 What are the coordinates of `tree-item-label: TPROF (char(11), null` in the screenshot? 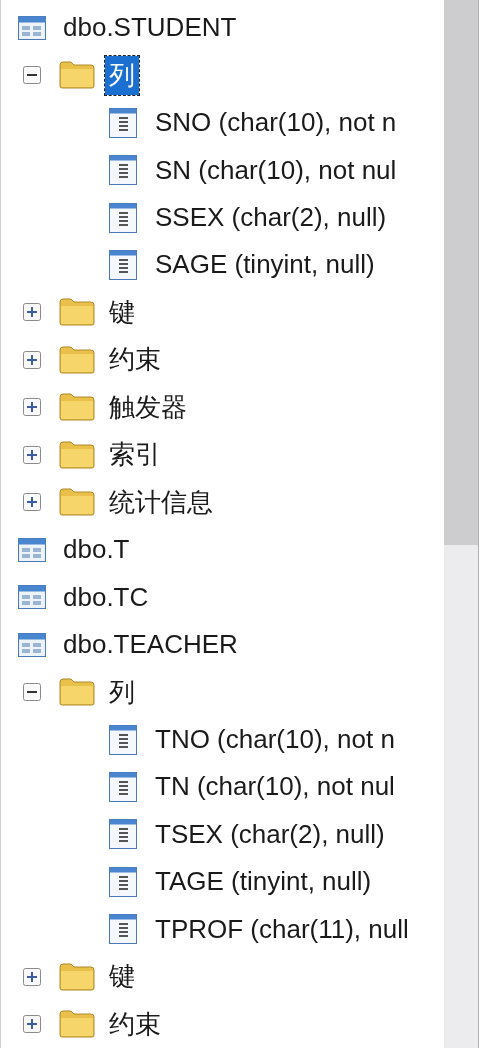 It's located at (282, 929).